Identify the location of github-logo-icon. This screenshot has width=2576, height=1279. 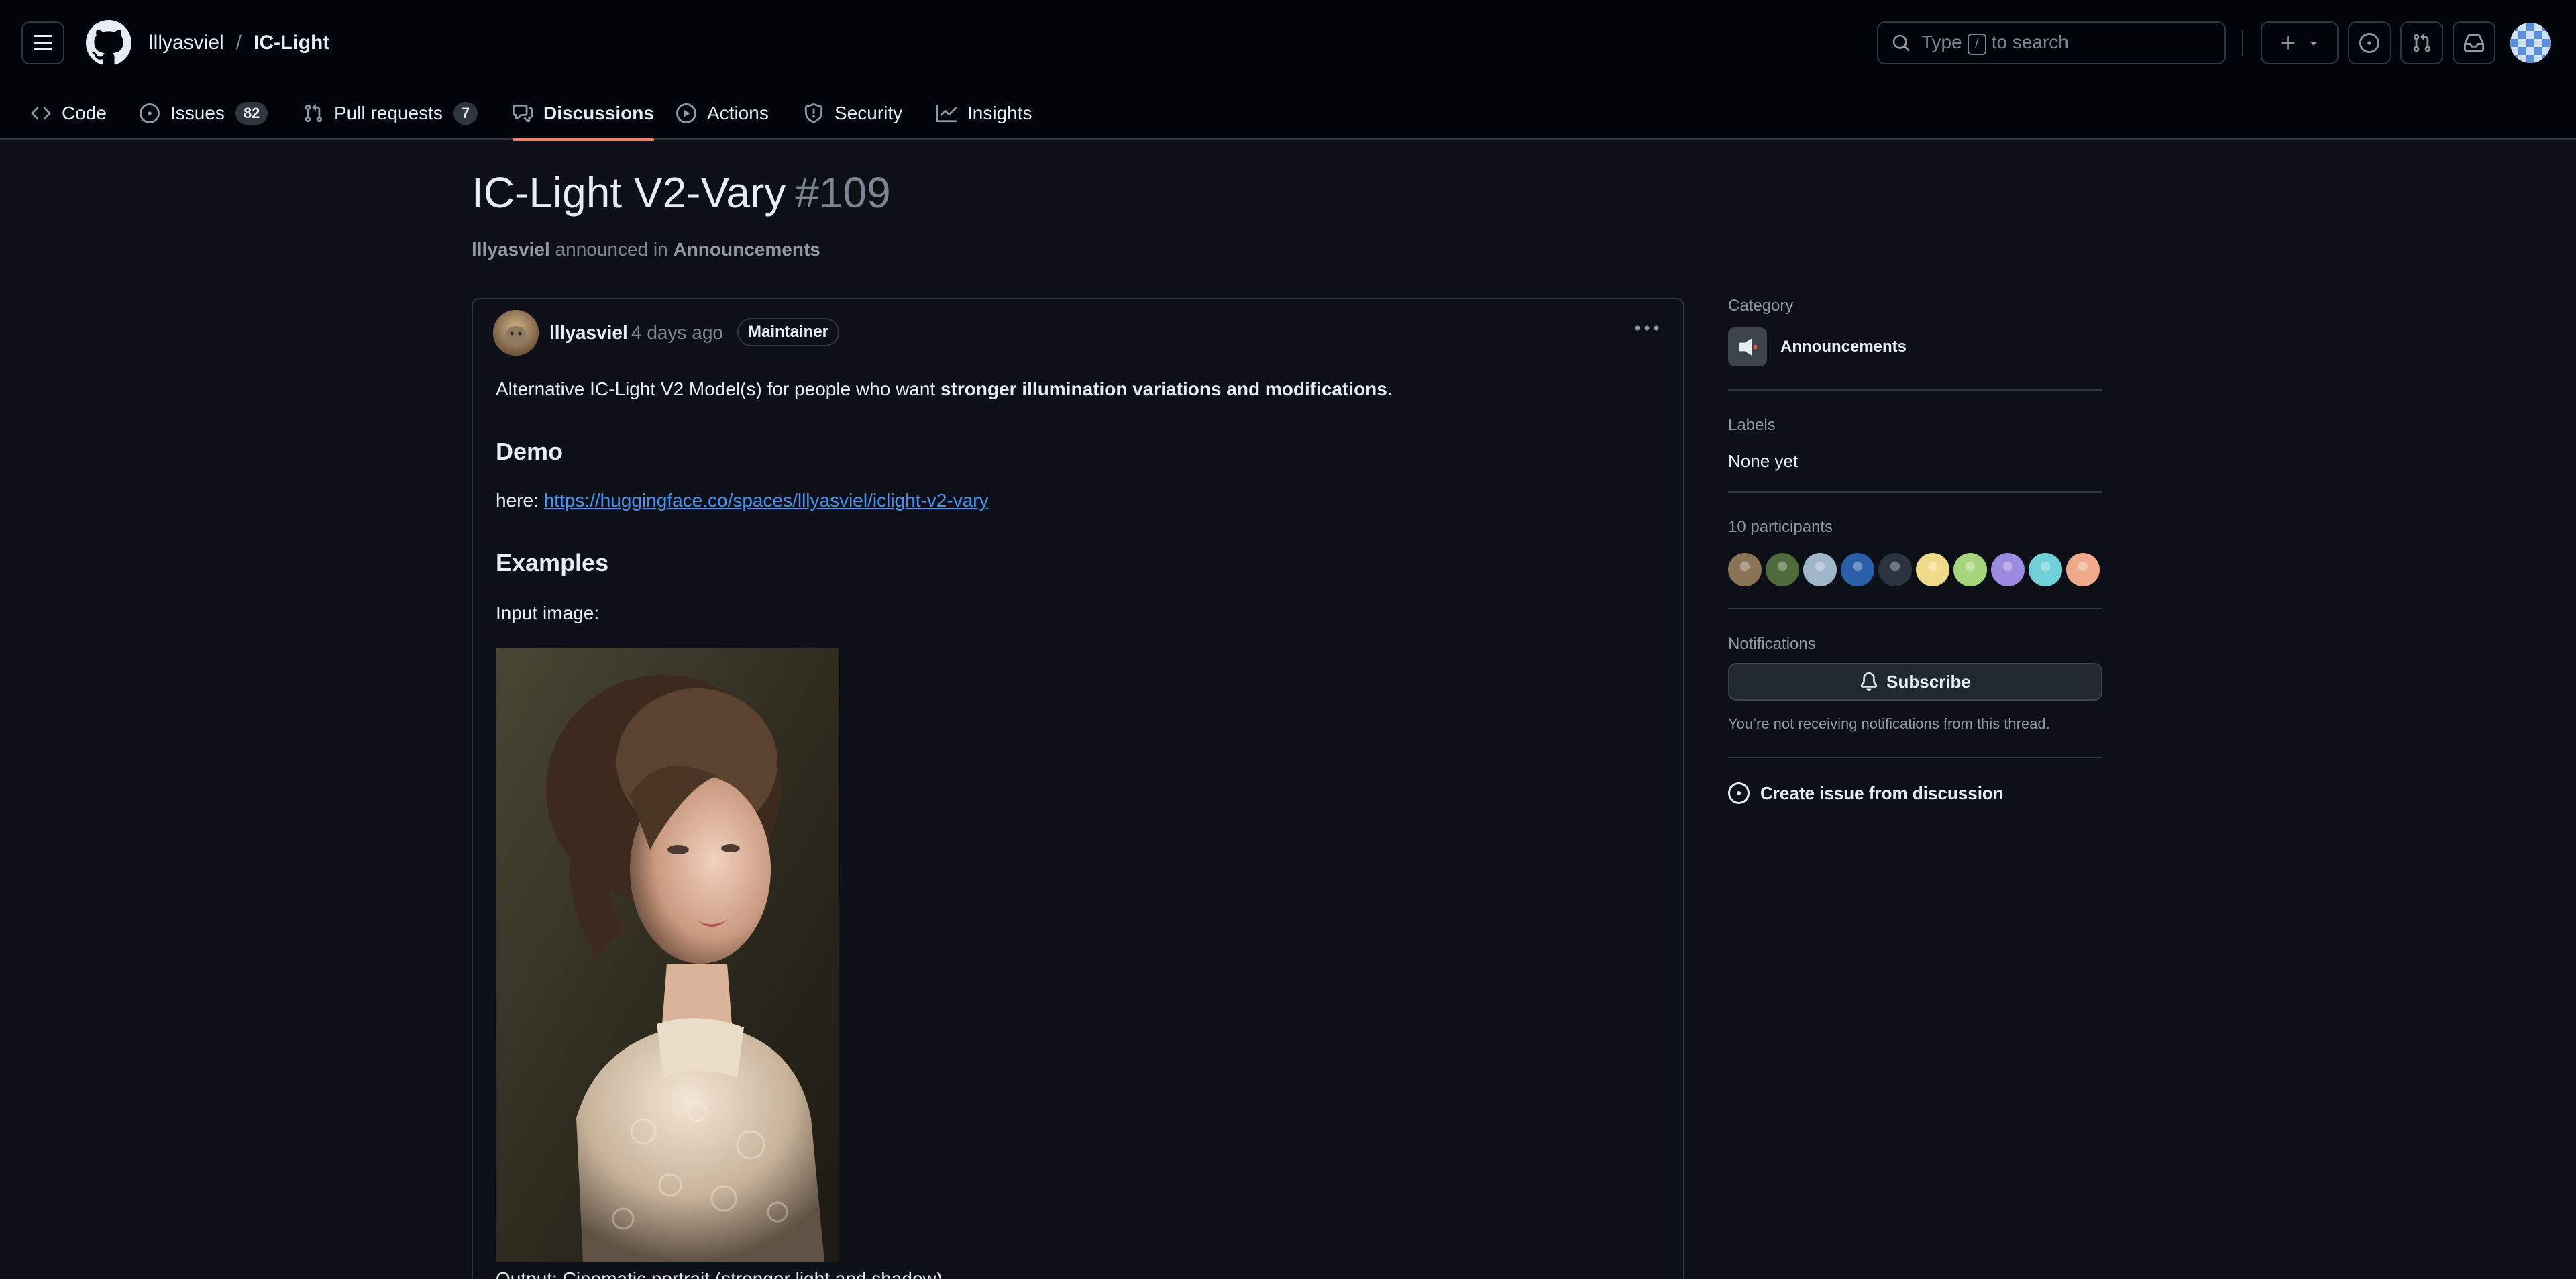
(108, 43).